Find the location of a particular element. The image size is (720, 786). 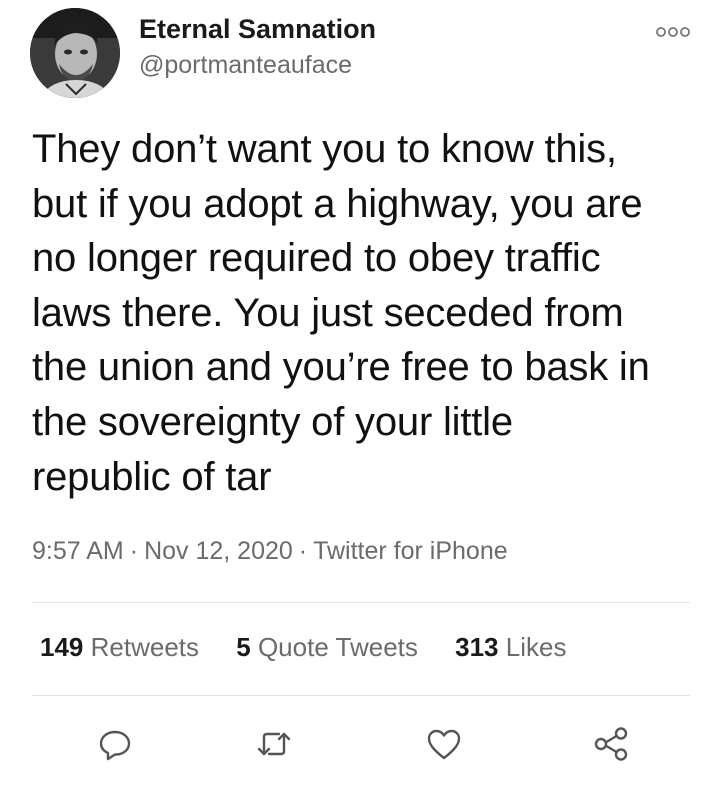

quote-tweets-stat: 5 Quote Tweets is located at coordinates (327, 647).